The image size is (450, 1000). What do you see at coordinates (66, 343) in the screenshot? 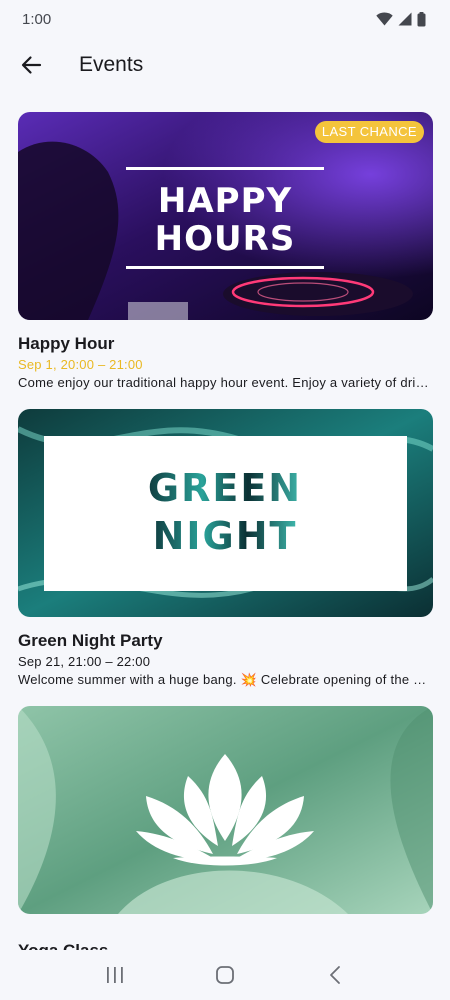
I see `event-title: Happy Hour` at bounding box center [66, 343].